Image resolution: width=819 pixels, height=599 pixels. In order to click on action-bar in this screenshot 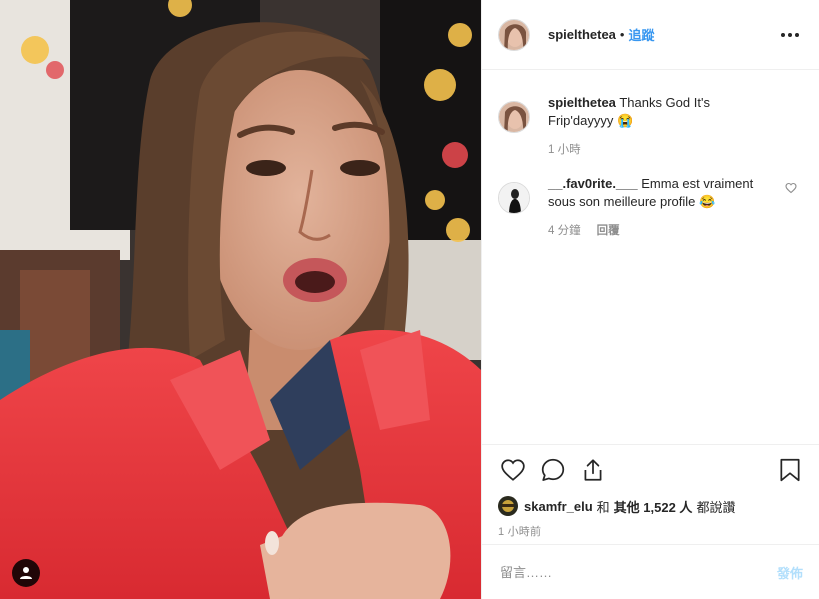, I will do `click(650, 470)`.